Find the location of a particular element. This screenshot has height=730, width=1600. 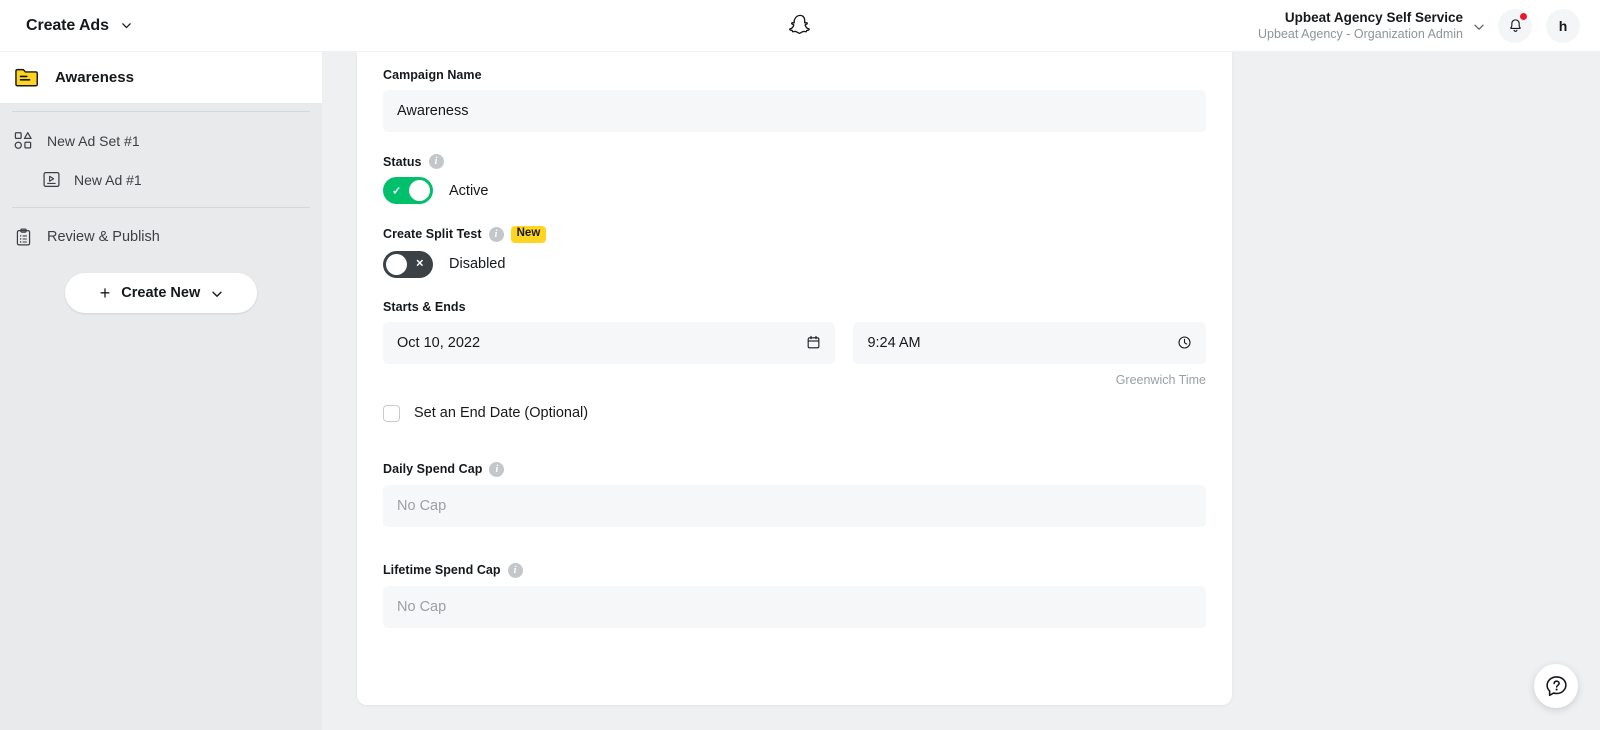

account-role: Upbeat Agency - Organization Admin is located at coordinates (1360, 33).